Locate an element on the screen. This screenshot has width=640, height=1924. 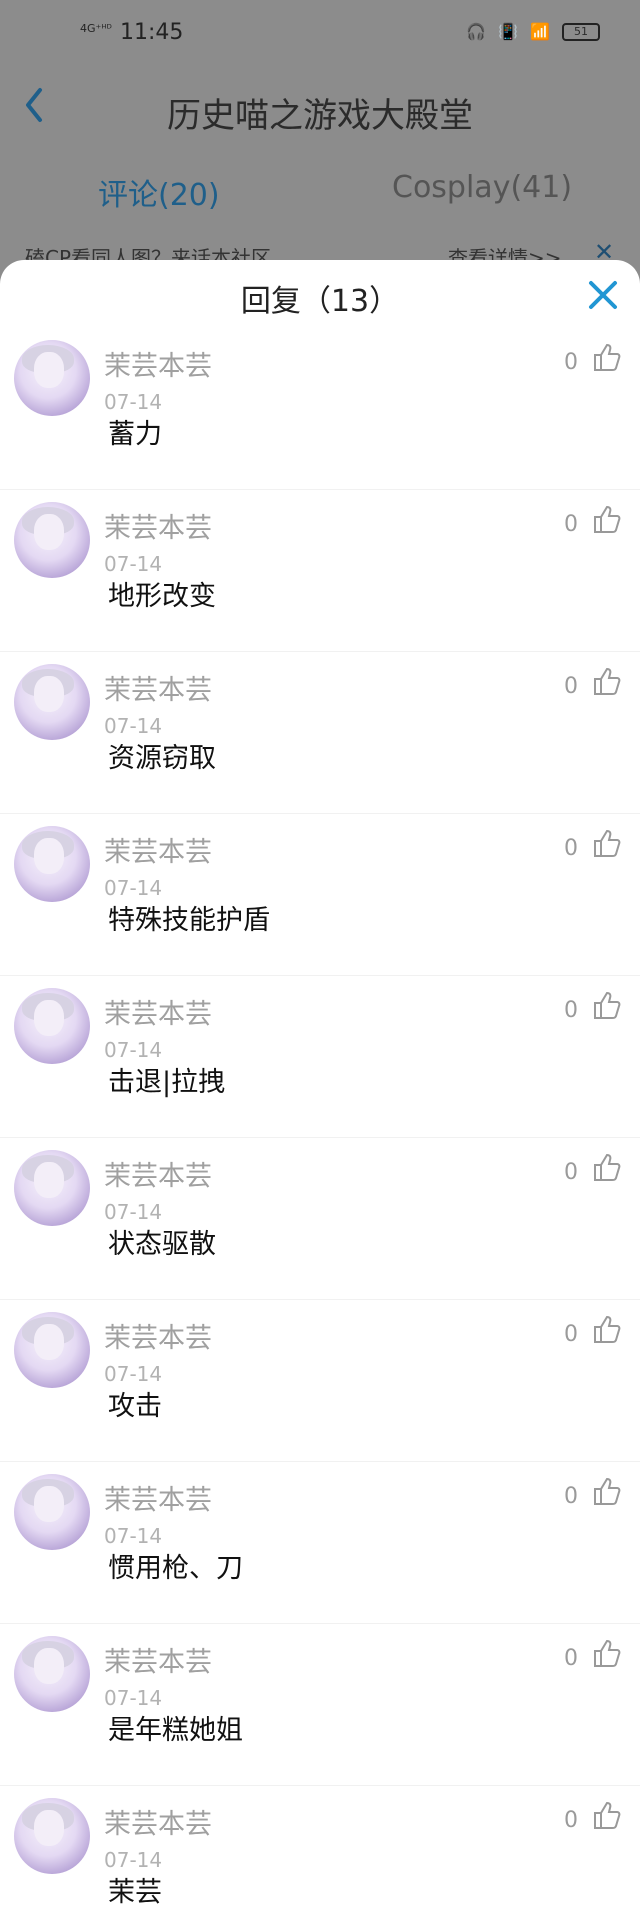
signal-icon: 4G⁺ᴴᴰ is located at coordinates (96, 28).